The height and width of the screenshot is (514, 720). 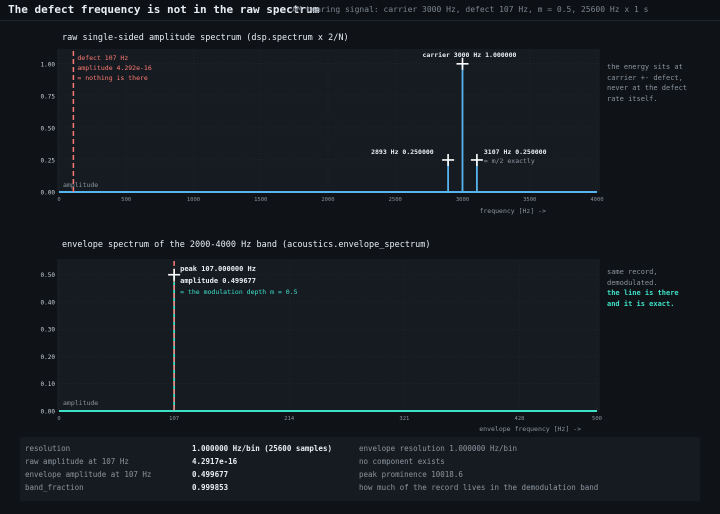 I want to click on side-note-line: same record,, so click(x=632, y=272).